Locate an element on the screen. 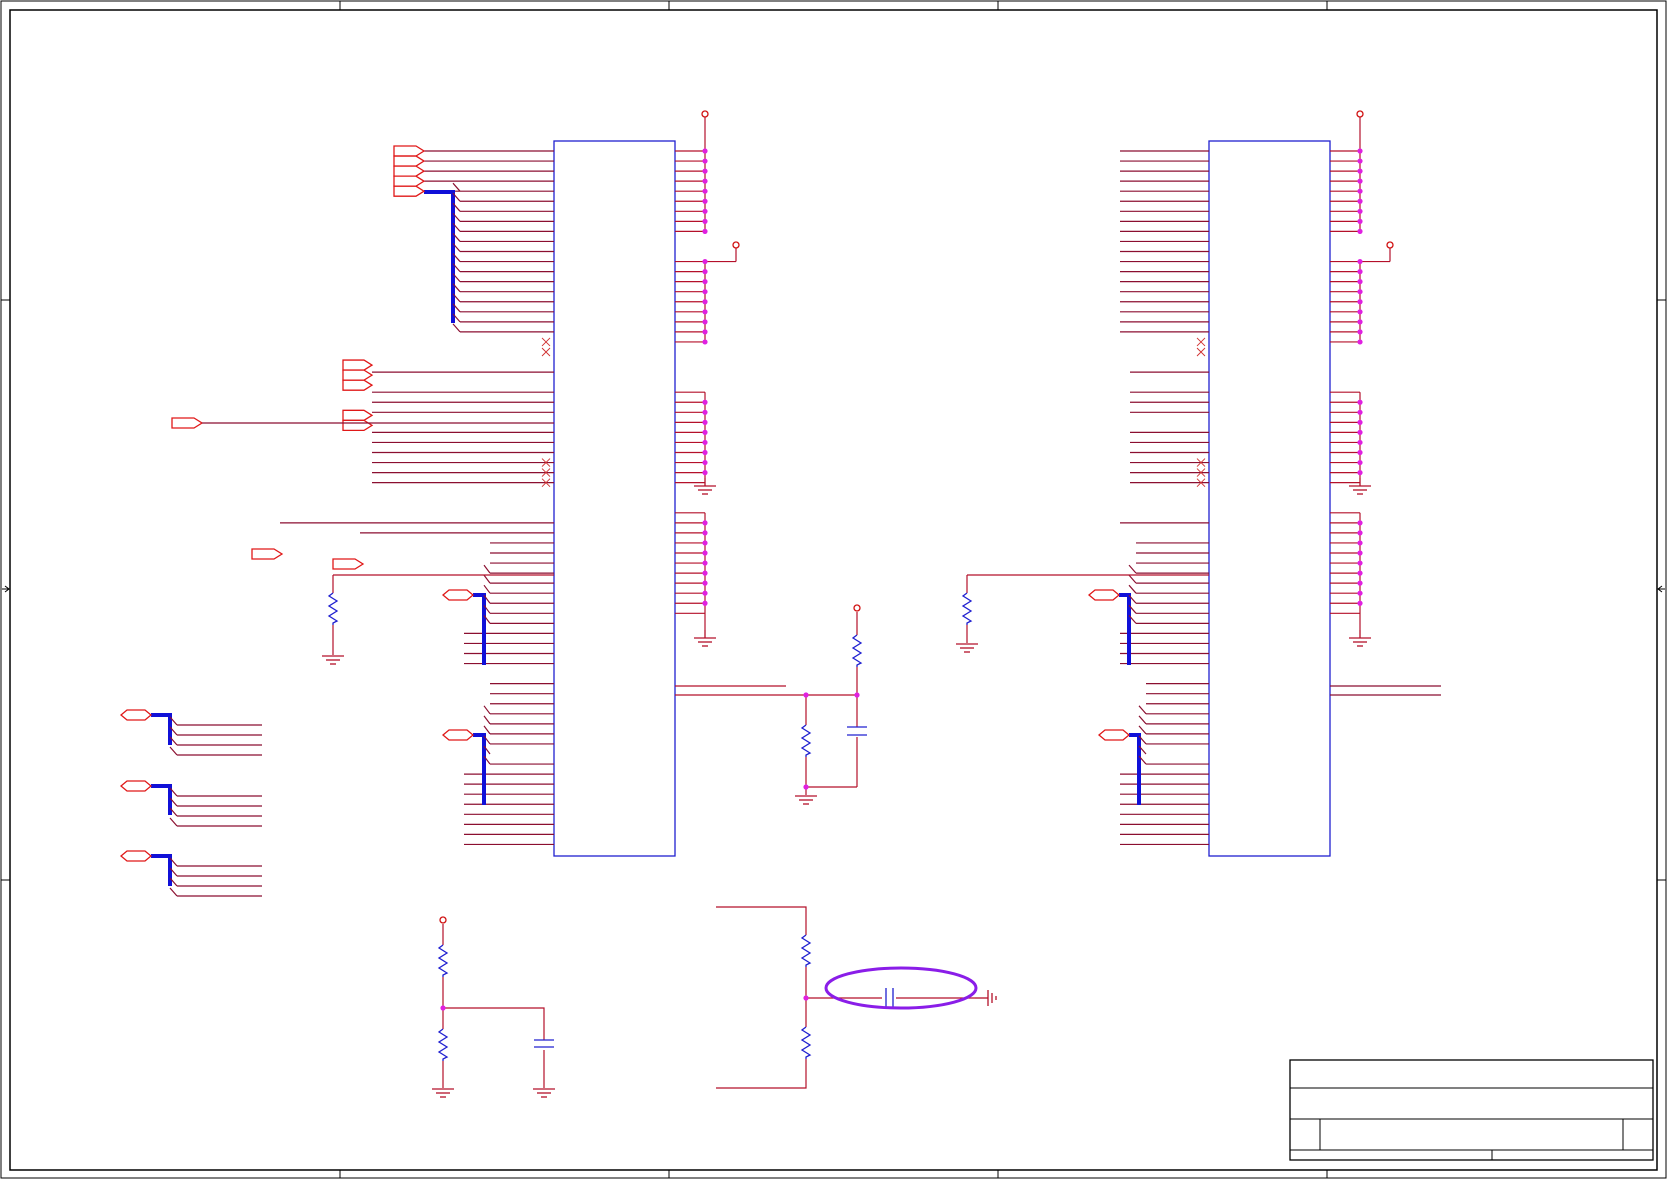 Image resolution: width=1667 pixels, height=1179 pixels. bus-fanouts is located at coordinates (215, 806).